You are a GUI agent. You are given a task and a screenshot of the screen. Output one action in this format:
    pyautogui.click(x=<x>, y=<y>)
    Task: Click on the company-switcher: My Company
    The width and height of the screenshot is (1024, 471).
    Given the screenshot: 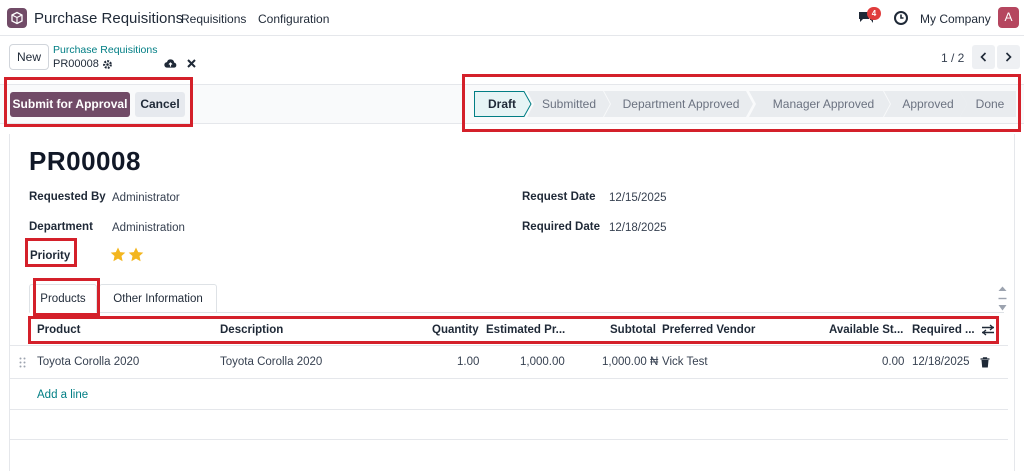 What is the action you would take?
    pyautogui.click(x=955, y=19)
    